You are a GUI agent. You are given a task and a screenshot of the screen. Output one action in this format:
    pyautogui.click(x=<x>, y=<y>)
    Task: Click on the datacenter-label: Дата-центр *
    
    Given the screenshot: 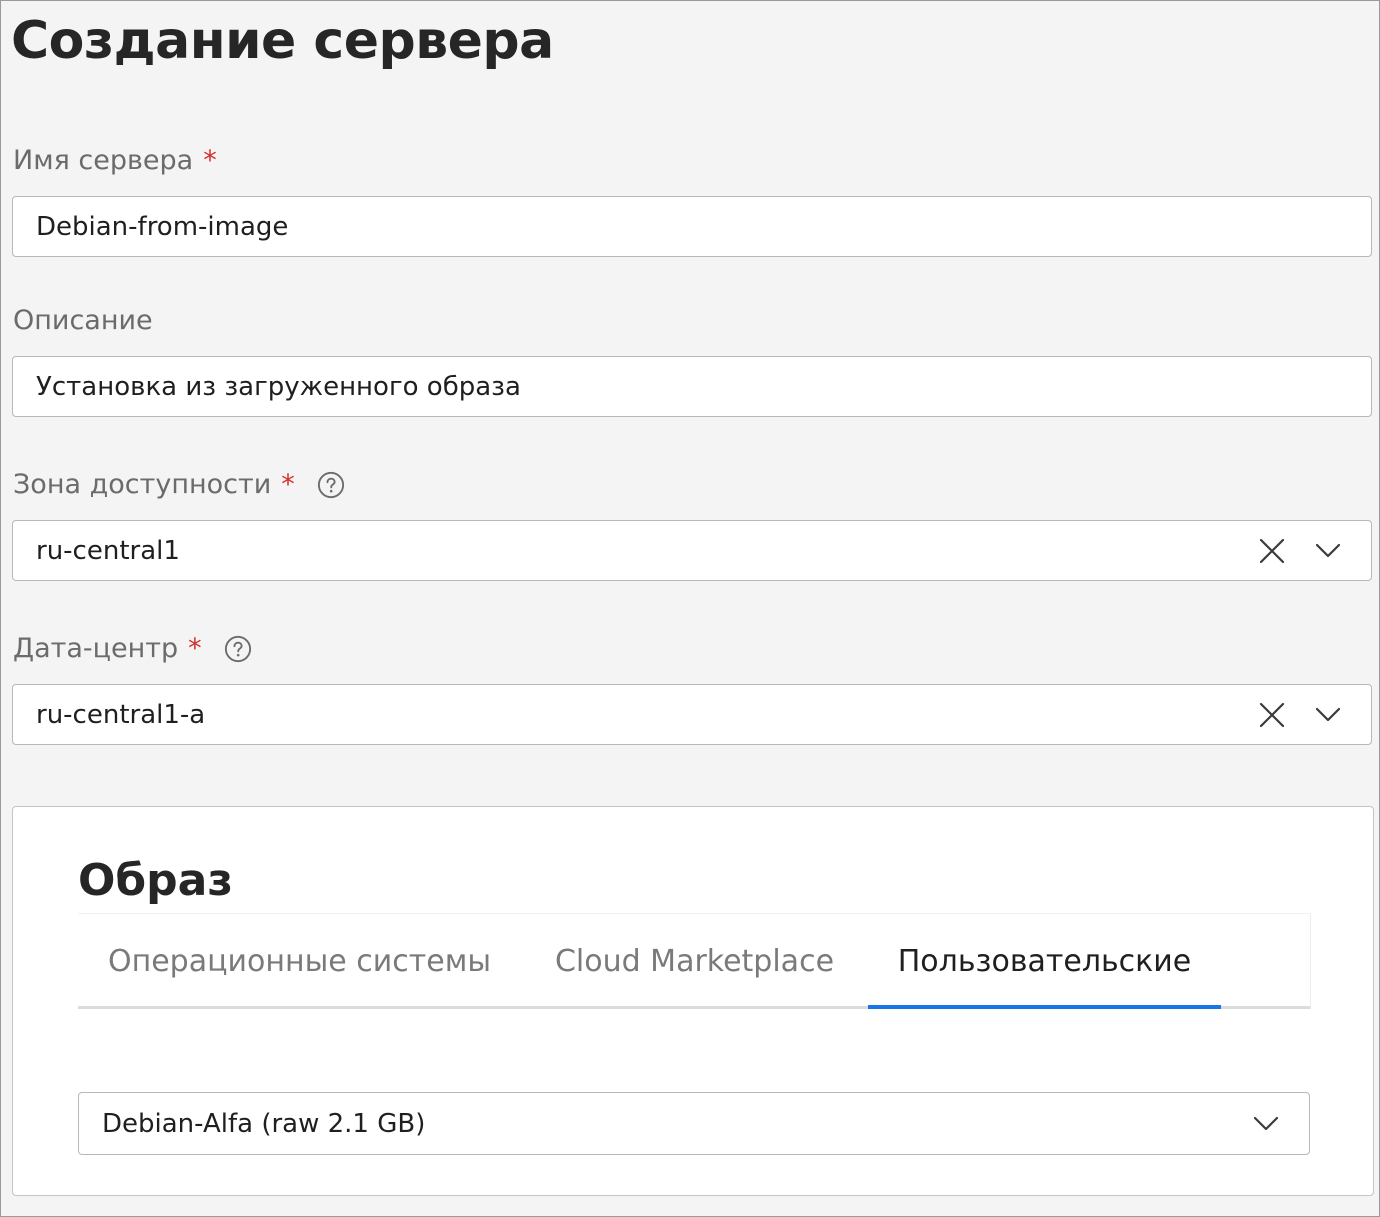 What is the action you would take?
    pyautogui.click(x=132, y=649)
    